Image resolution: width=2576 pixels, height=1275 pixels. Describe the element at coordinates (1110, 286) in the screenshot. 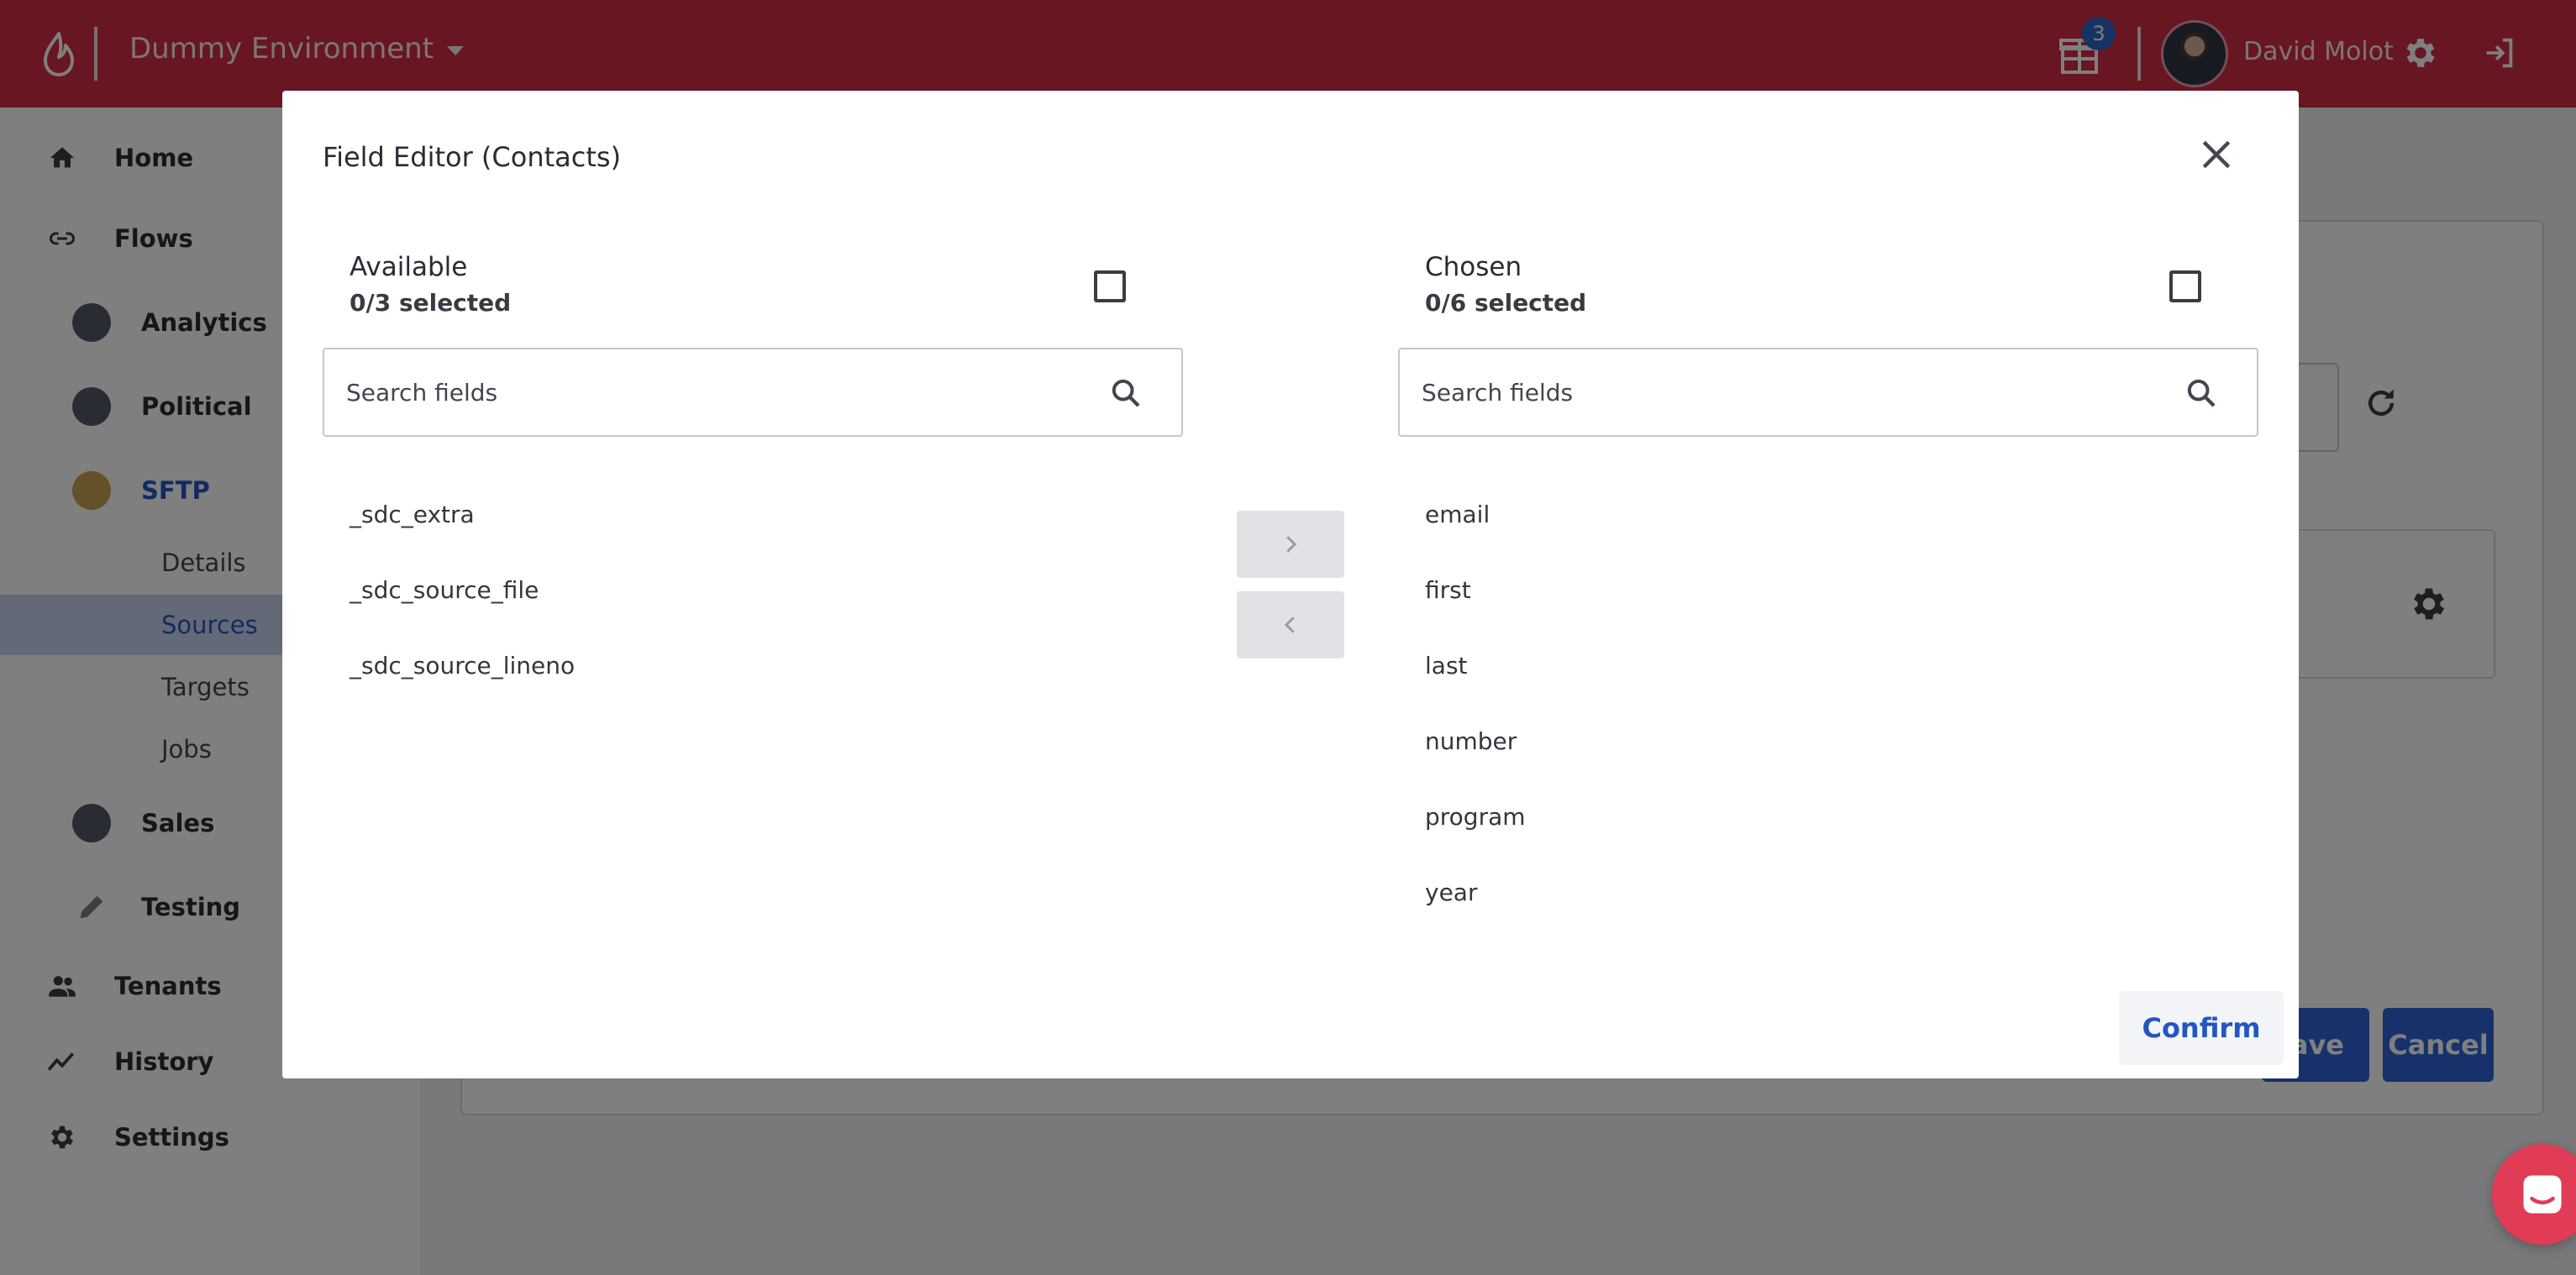

I see `available-select-all-checkbox` at that location.